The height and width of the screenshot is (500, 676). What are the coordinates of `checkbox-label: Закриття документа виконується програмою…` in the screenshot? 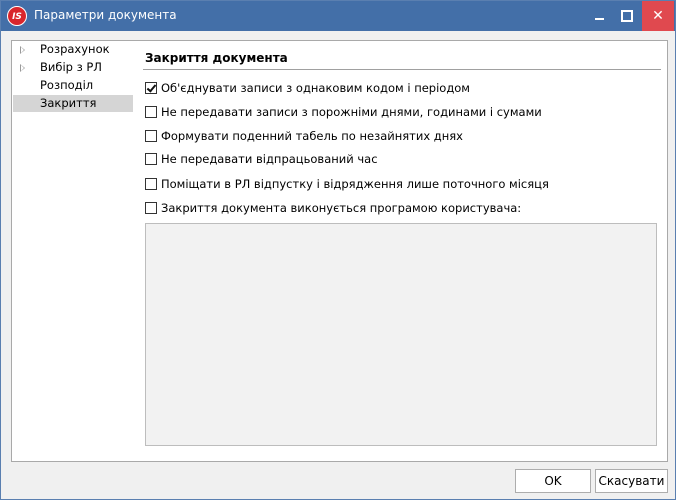 It's located at (341, 208).